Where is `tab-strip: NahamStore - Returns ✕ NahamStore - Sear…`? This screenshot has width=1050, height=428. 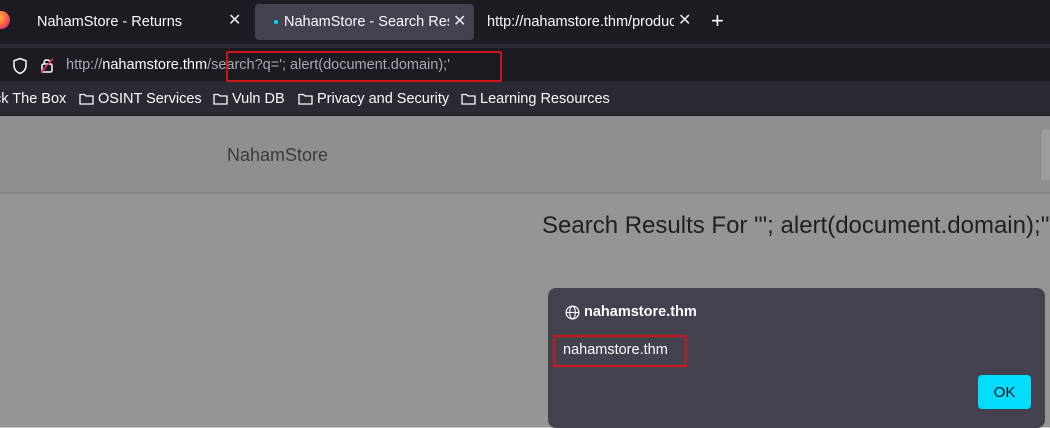 tab-strip: NahamStore - Returns ✕ NahamStore - Sear… is located at coordinates (525, 22).